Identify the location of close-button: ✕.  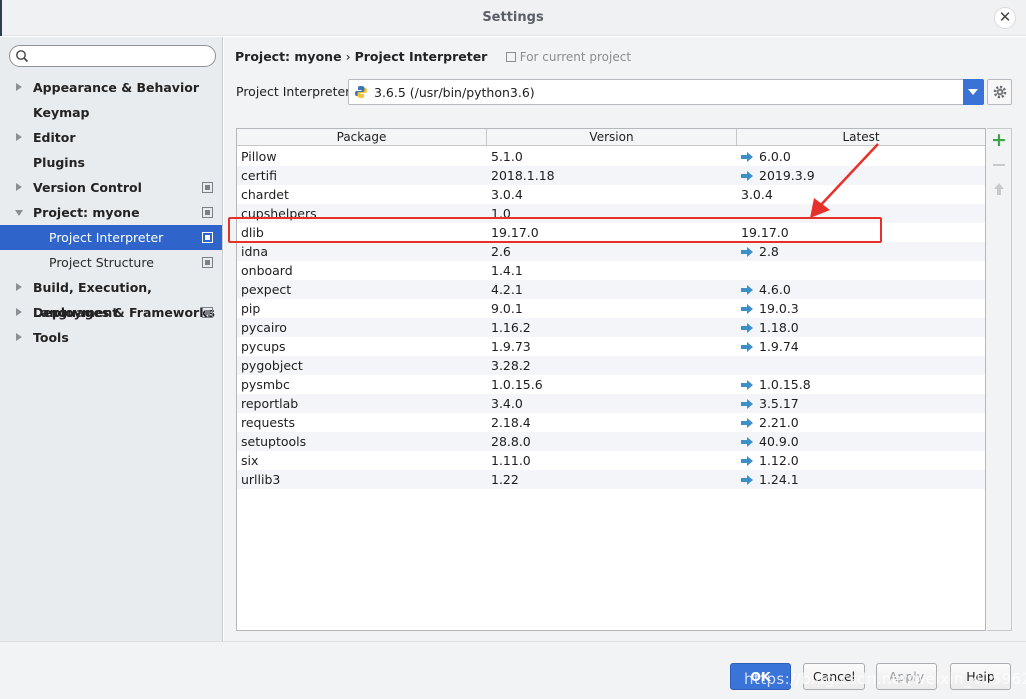
(1005, 18).